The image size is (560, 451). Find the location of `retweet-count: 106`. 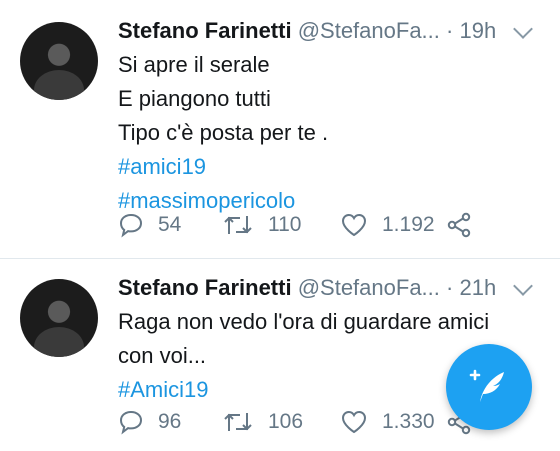

retweet-count: 106 is located at coordinates (286, 421).